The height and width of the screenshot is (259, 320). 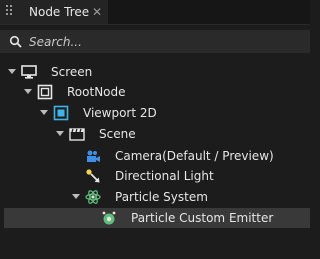 I want to click on tree-item-label: Screen, so click(x=72, y=72).